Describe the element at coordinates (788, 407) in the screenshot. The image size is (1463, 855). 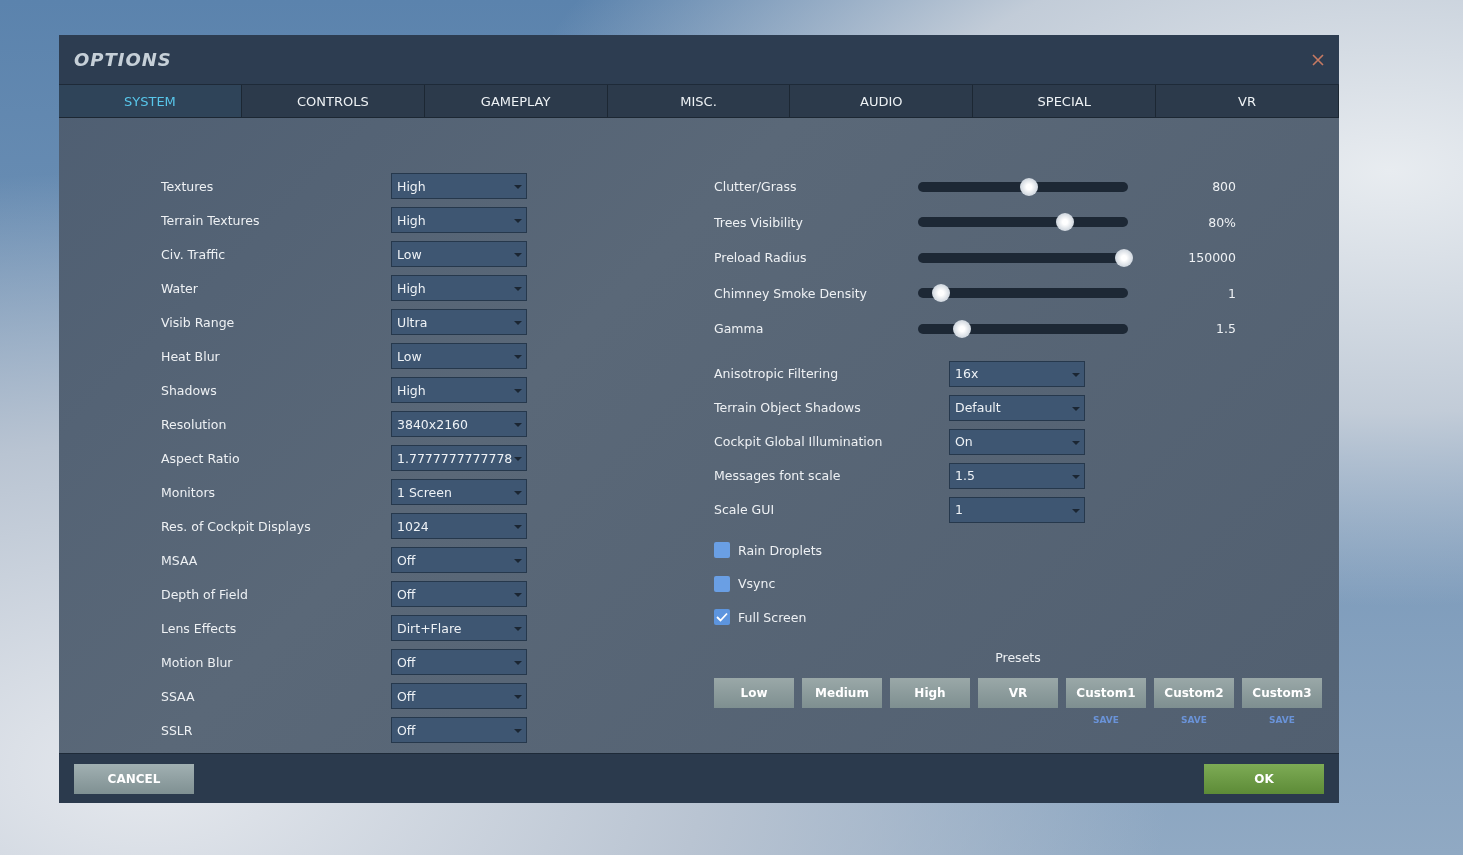
I see `setting-label: Terrain Object Shadows` at that location.